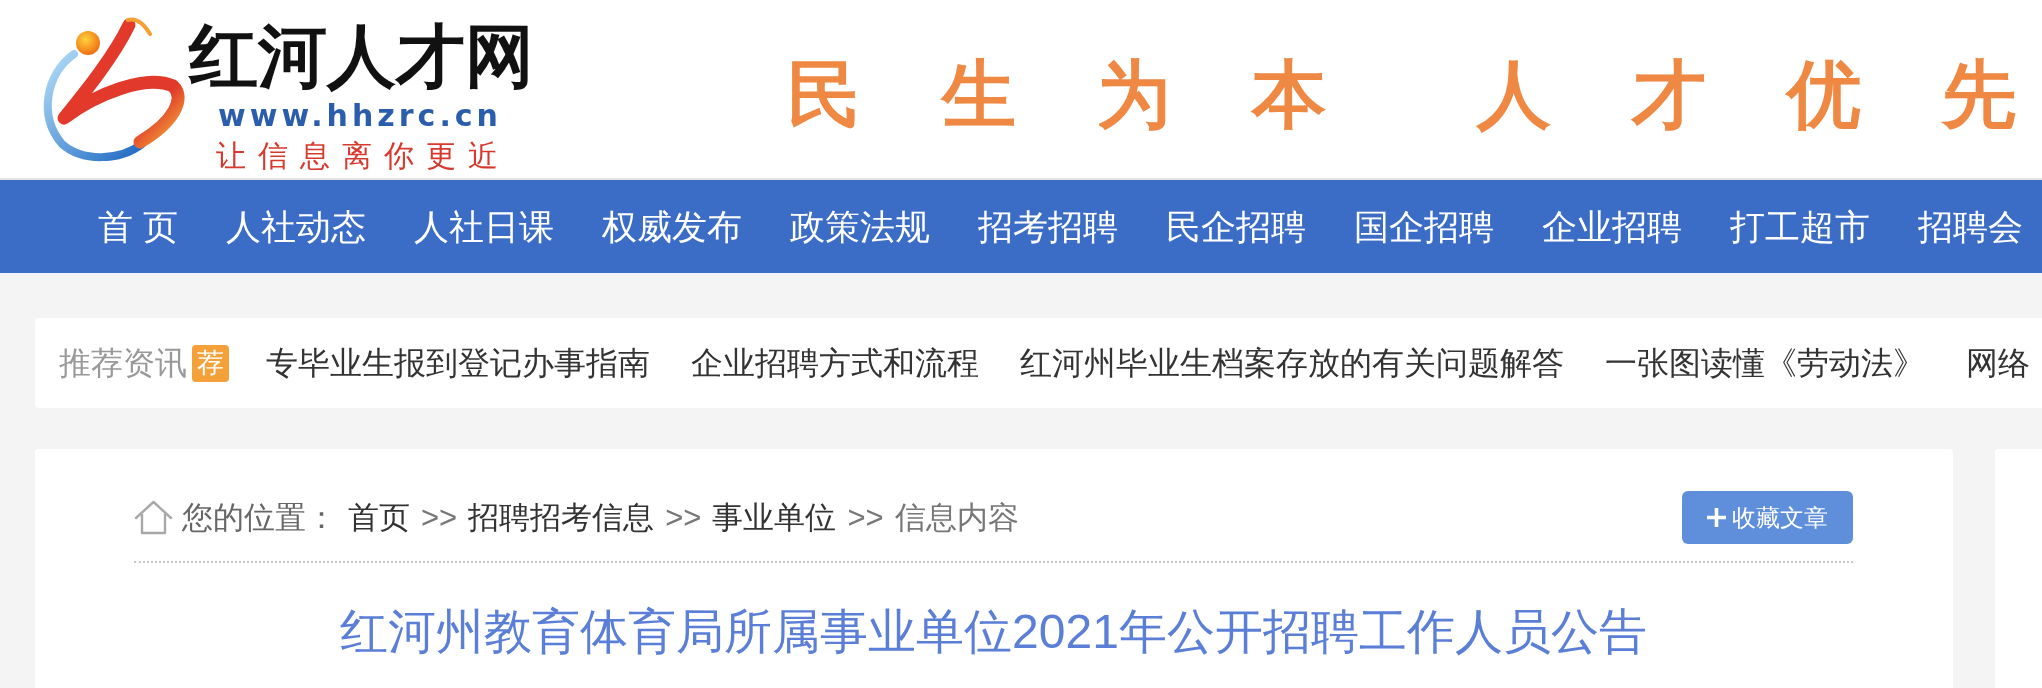  I want to click on location-label: 您的位置：, so click(259, 517).